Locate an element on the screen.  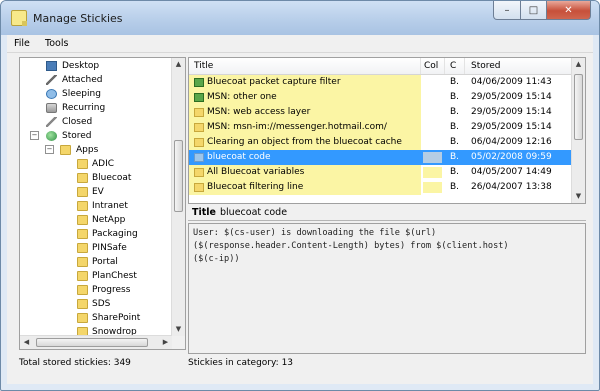
row-stored: 05/02/2008 09:59 is located at coordinates (511, 157).